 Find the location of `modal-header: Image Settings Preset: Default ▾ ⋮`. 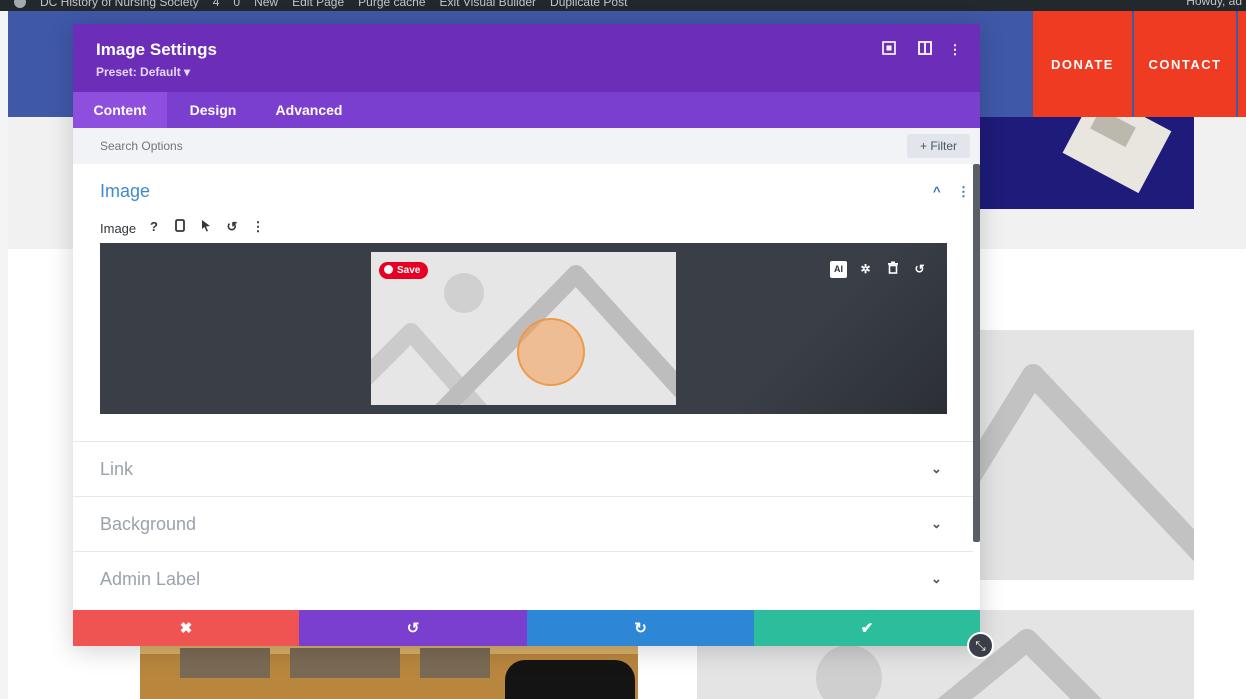

modal-header: Image Settings Preset: Default ▾ ⋮ is located at coordinates (526, 58).